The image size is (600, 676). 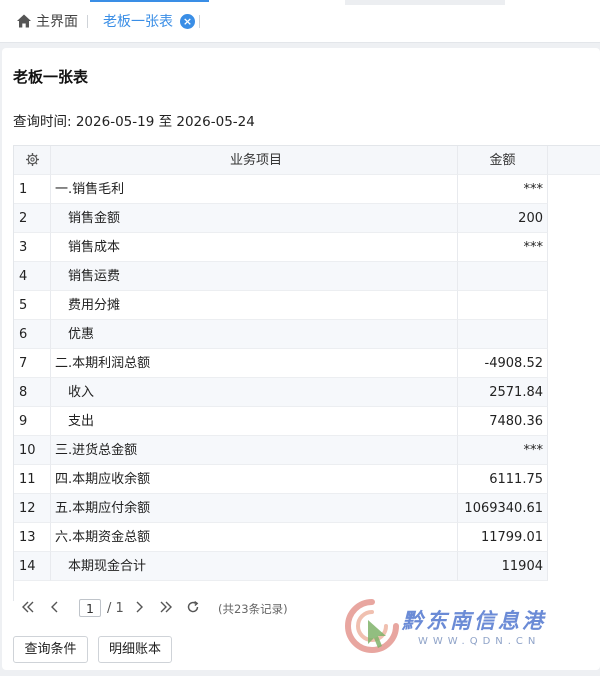 What do you see at coordinates (254, 305) in the screenshot?
I see `row-item: 费用分摊` at bounding box center [254, 305].